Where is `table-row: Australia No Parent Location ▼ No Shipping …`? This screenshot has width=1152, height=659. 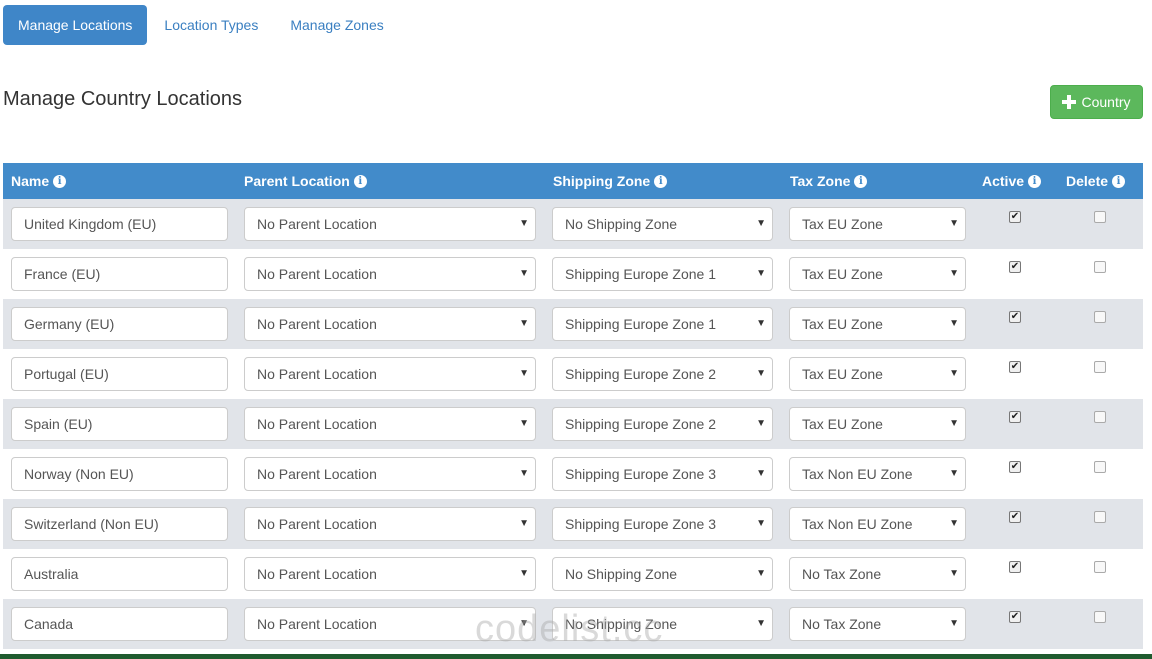 table-row: Australia No Parent Location ▼ No Shipping … is located at coordinates (573, 574).